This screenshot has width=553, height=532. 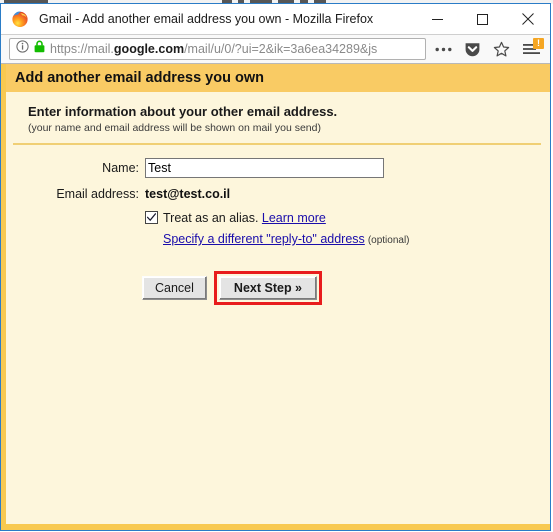 I want to click on name-input, so click(x=264, y=168).